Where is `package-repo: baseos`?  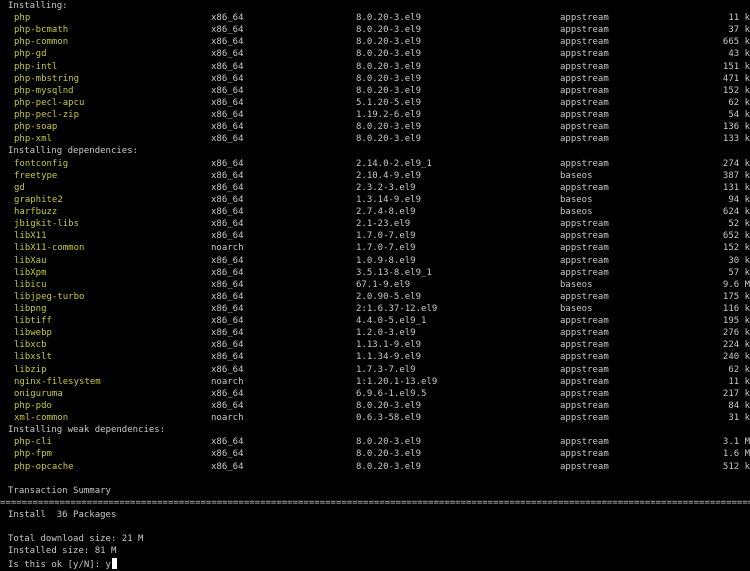
package-repo: baseos is located at coordinates (576, 199).